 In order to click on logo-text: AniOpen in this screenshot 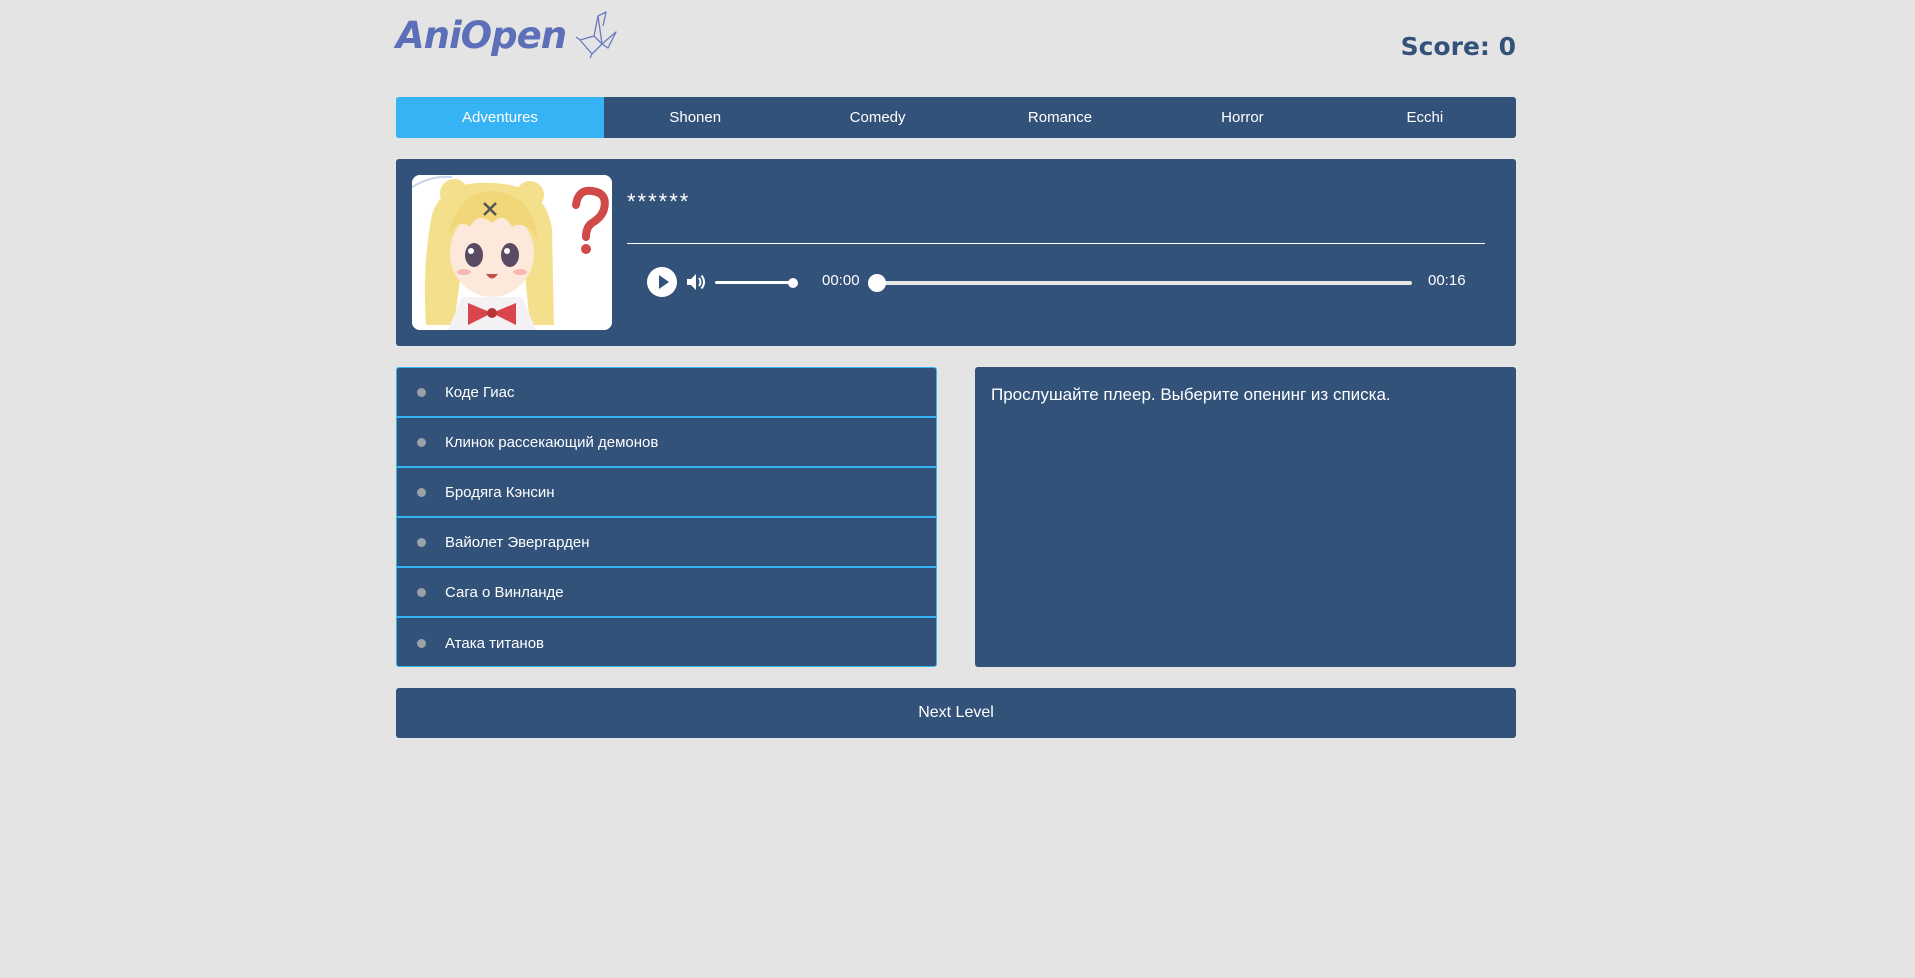, I will do `click(481, 35)`.